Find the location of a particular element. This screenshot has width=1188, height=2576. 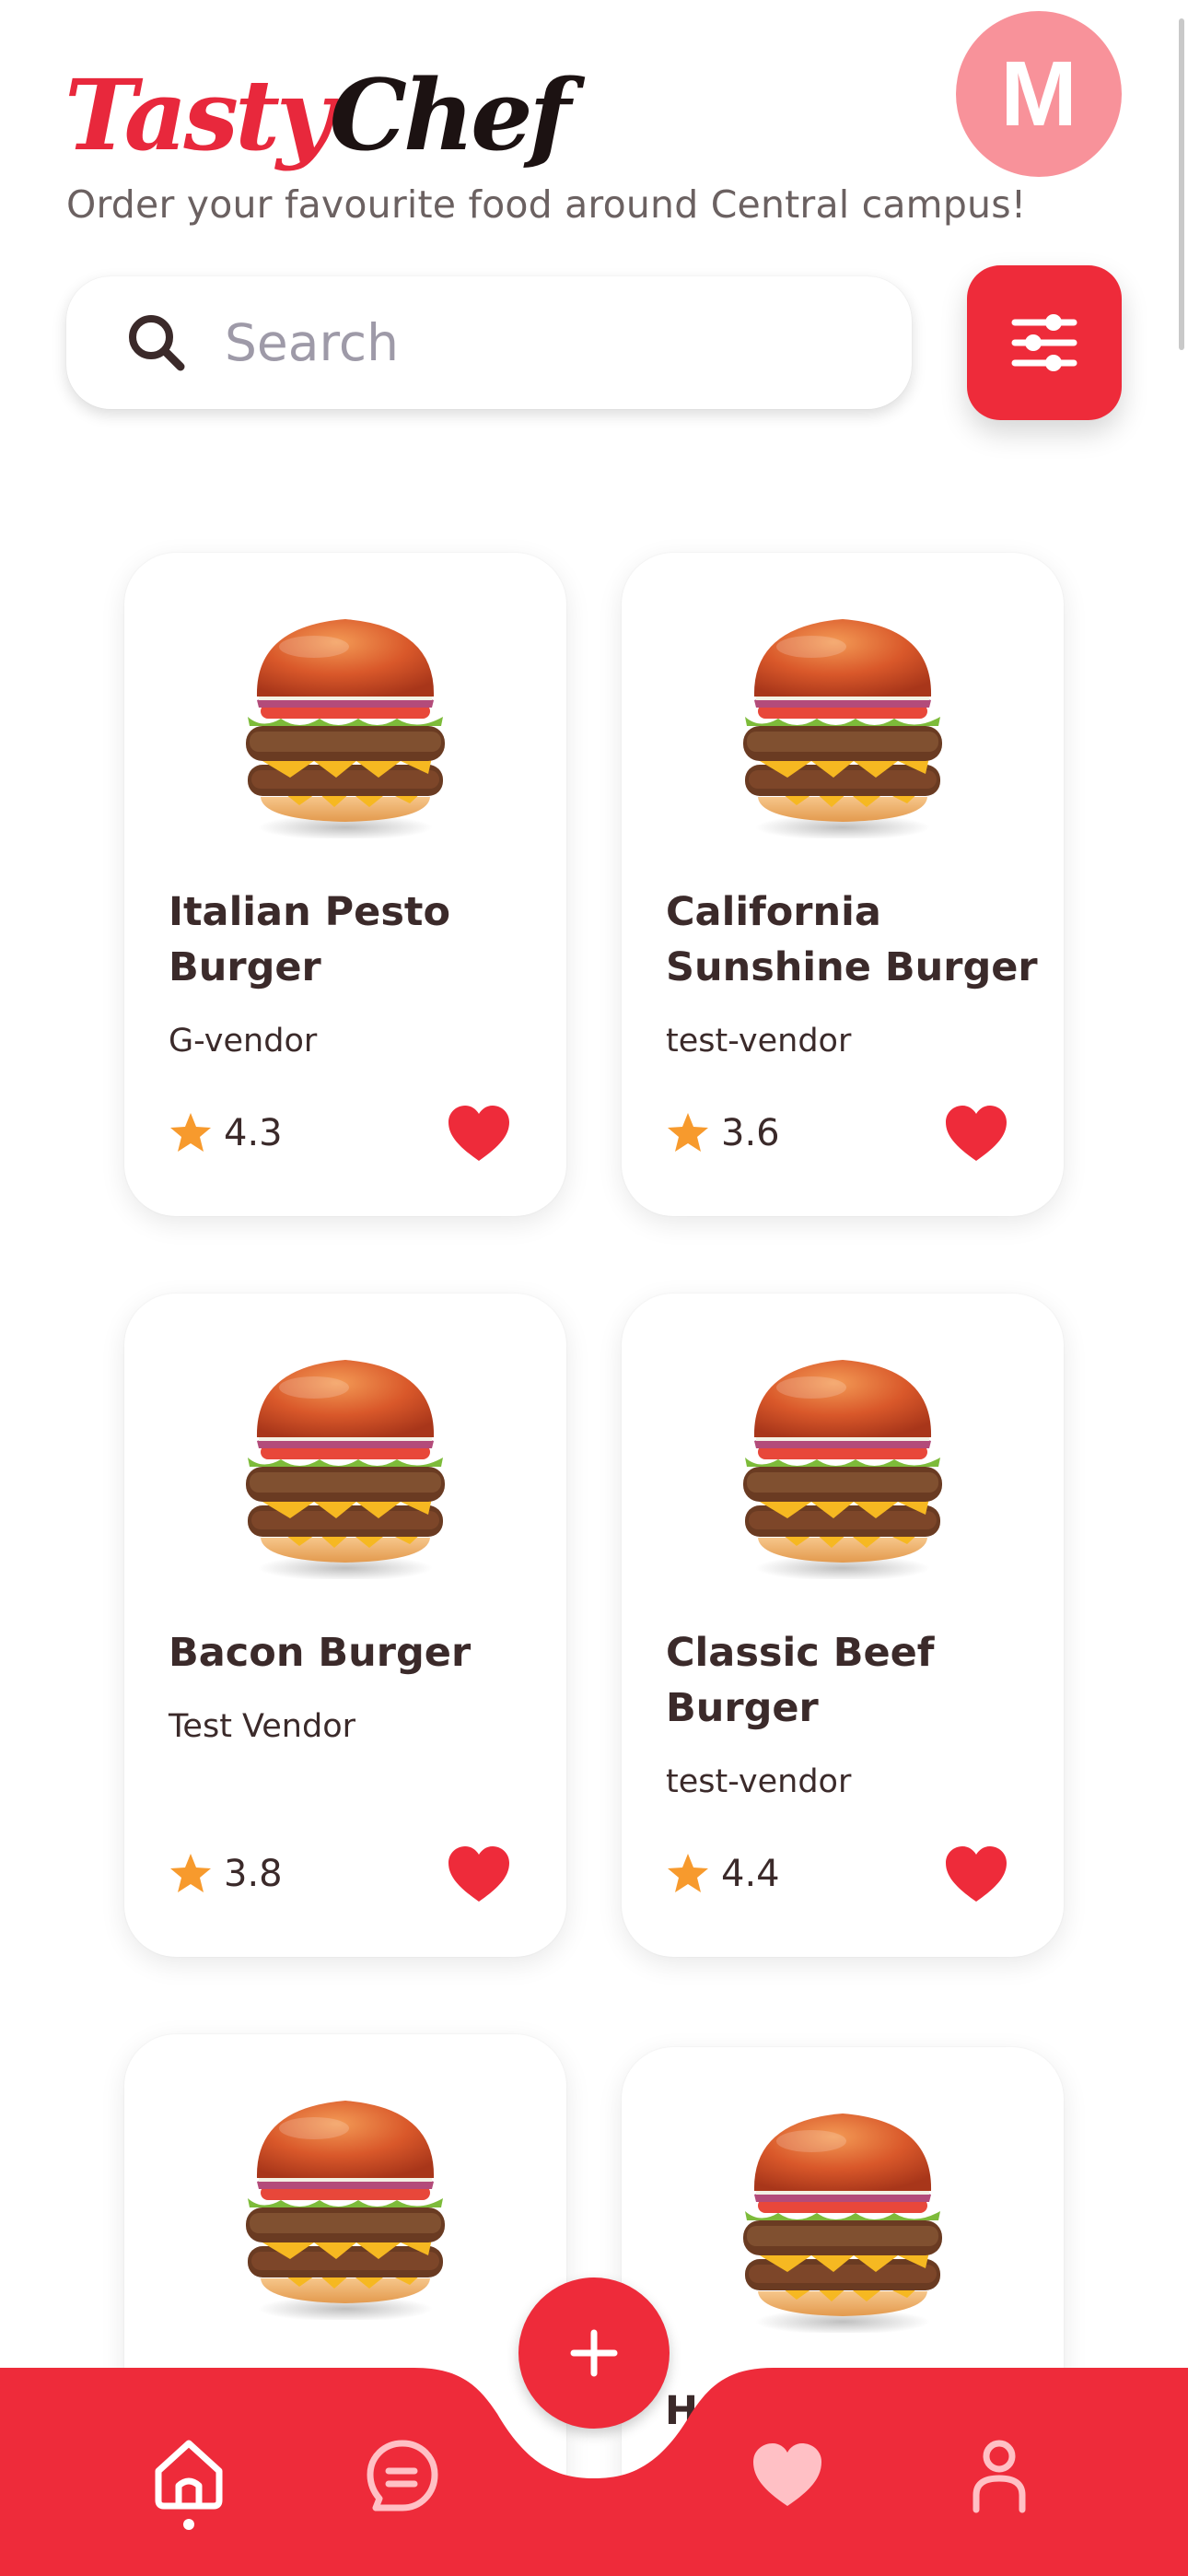

rating-value: 4.4 is located at coordinates (750, 1874).